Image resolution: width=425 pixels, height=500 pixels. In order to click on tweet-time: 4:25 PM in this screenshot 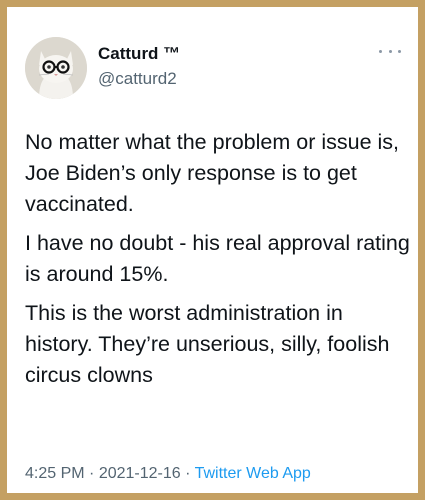, I will do `click(55, 473)`.